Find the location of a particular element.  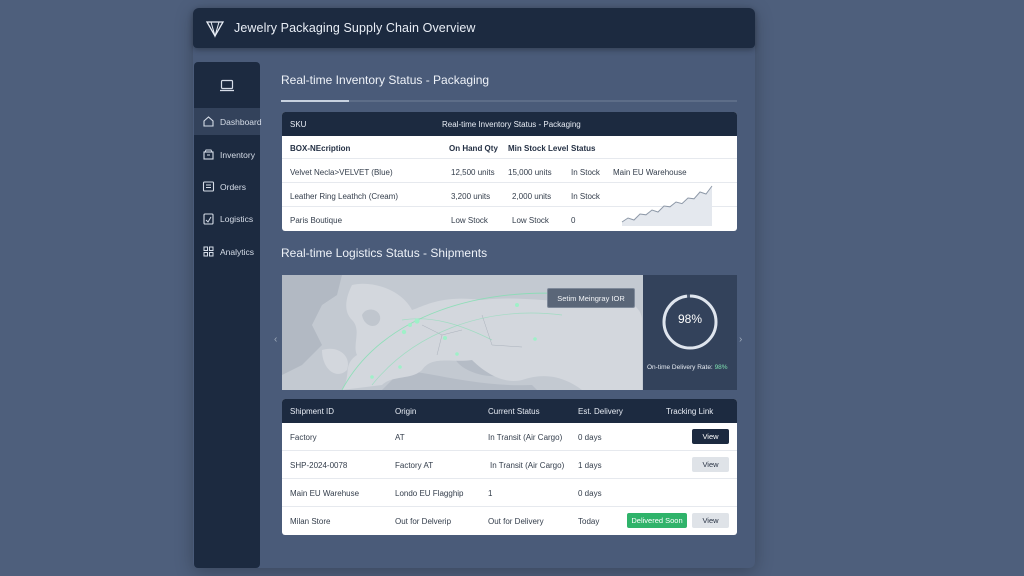

table-cell: 3,200 units is located at coordinates (471, 196).